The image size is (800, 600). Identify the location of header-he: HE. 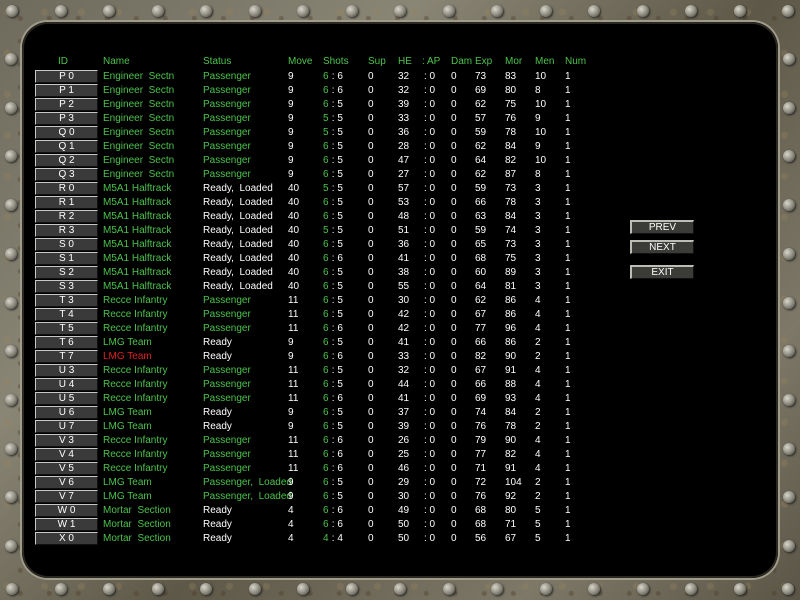
(405, 61).